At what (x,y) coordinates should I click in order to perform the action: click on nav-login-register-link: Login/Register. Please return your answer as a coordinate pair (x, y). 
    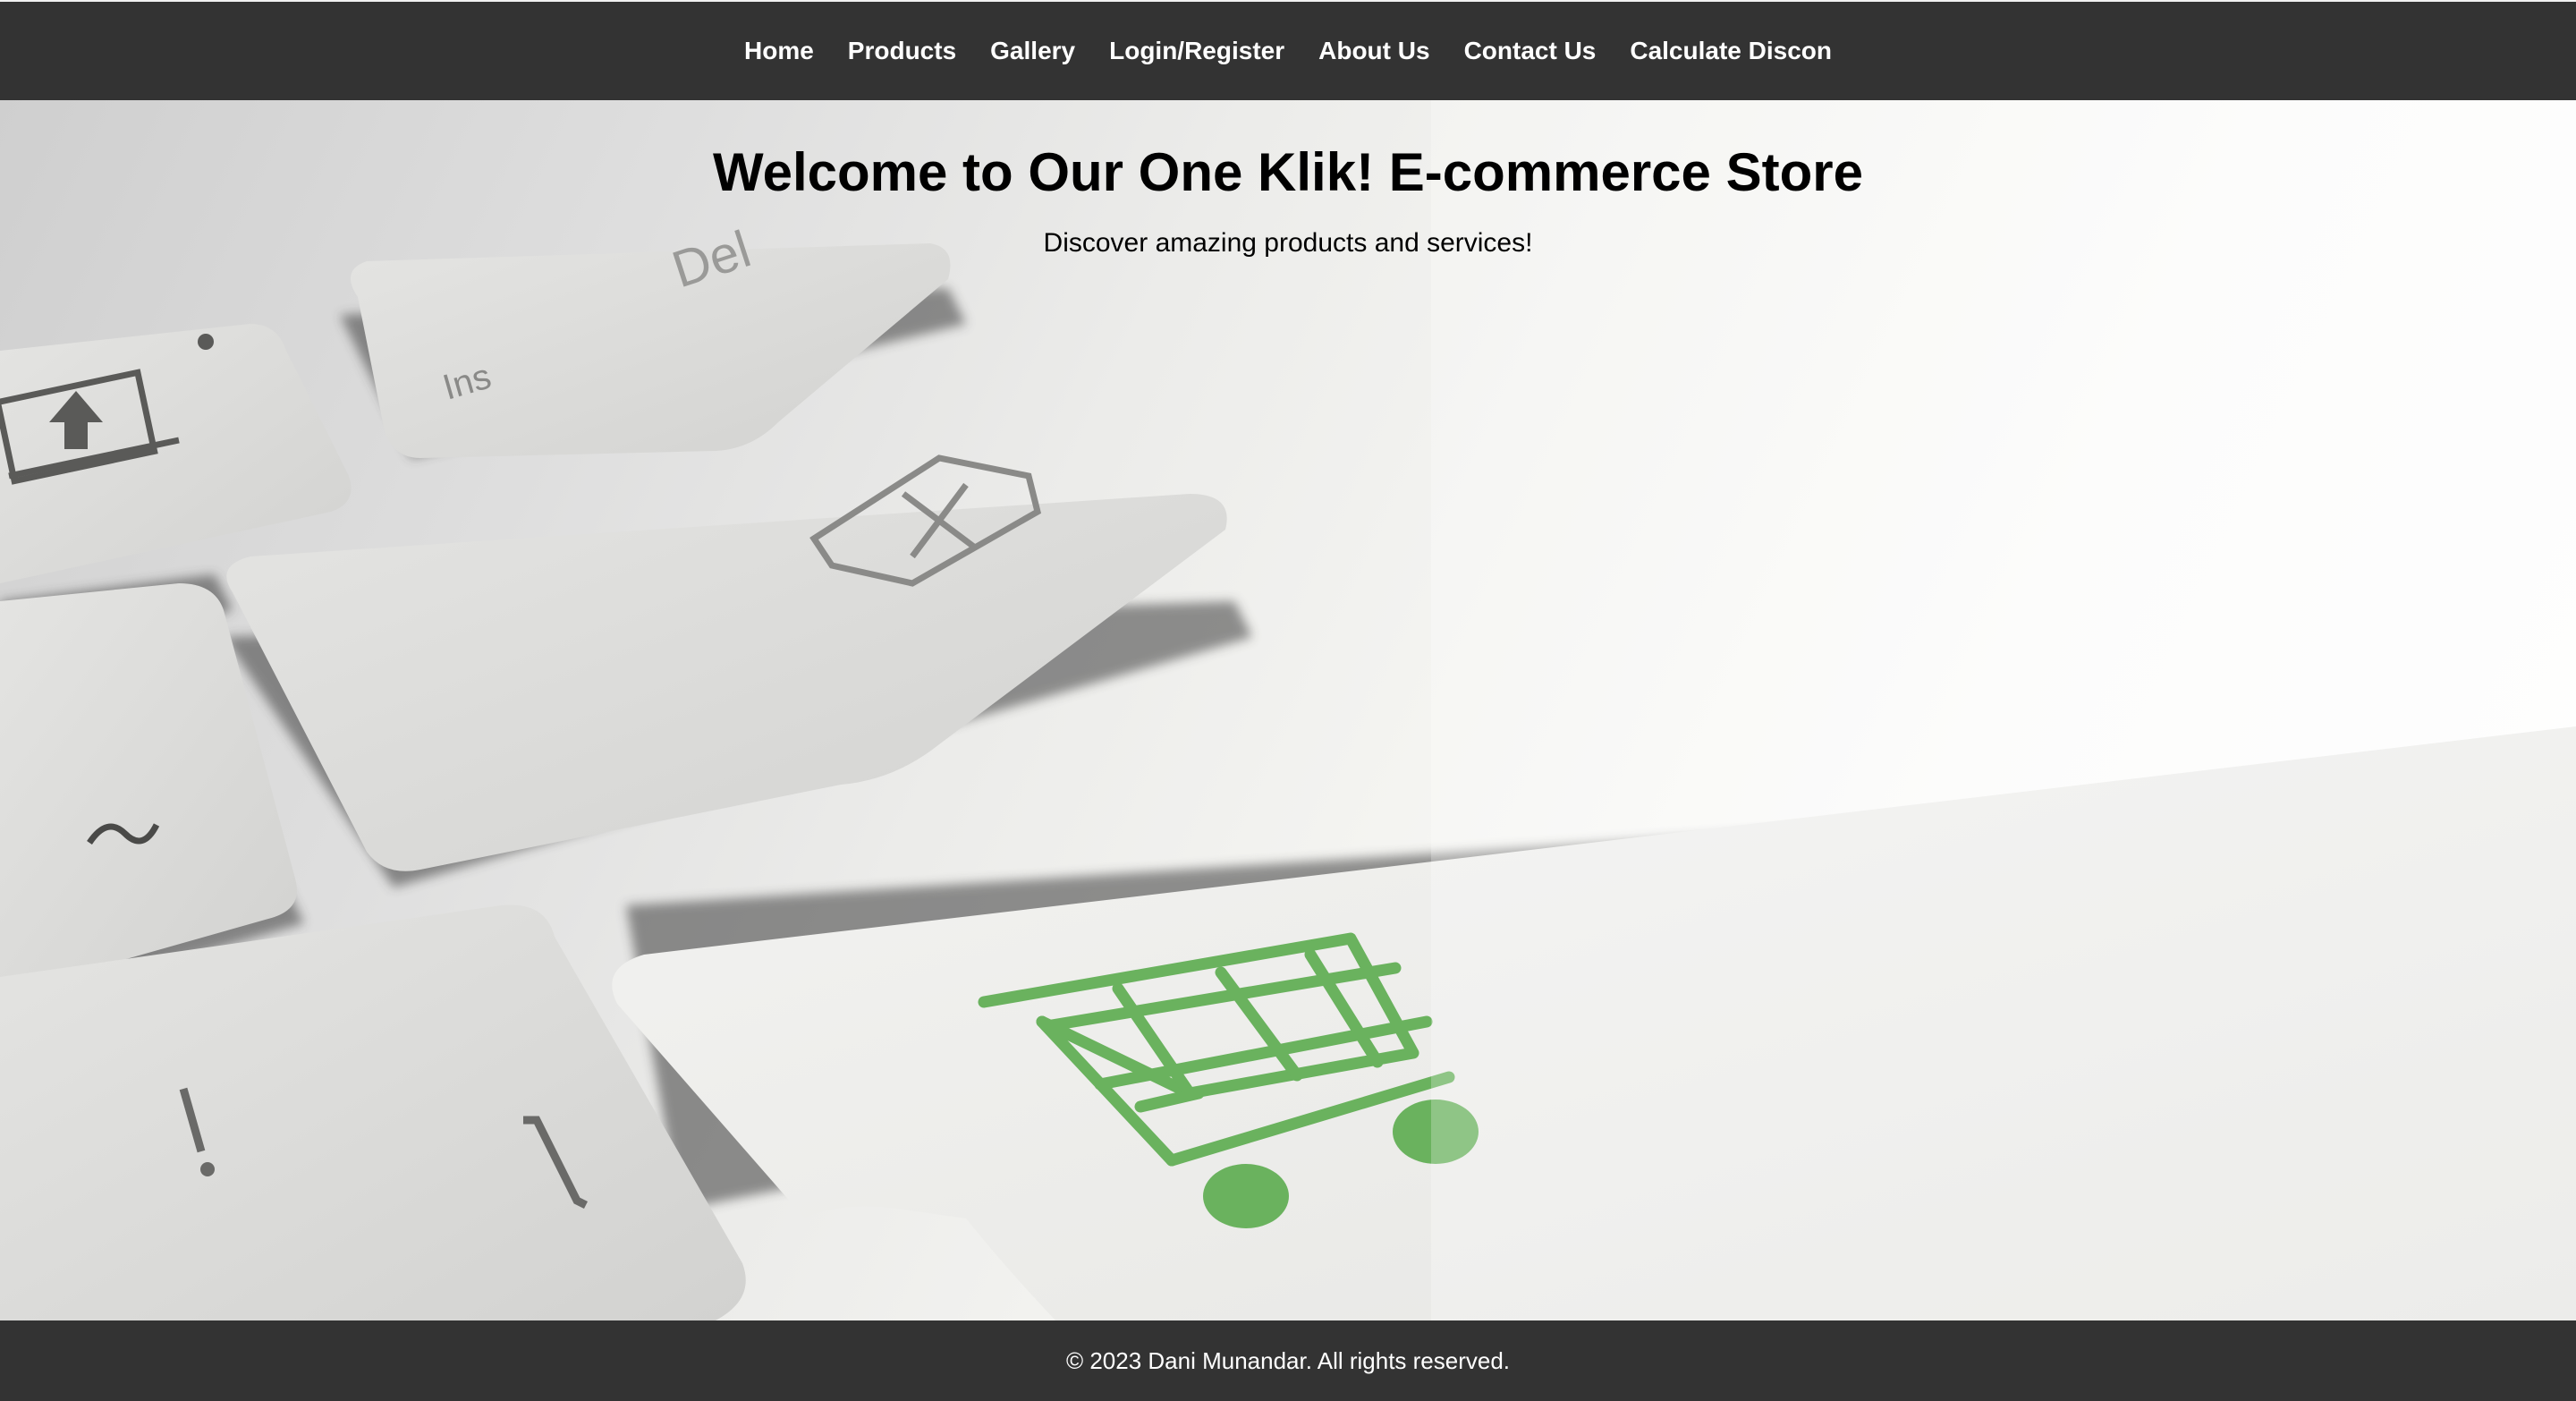
    Looking at the image, I should click on (1196, 51).